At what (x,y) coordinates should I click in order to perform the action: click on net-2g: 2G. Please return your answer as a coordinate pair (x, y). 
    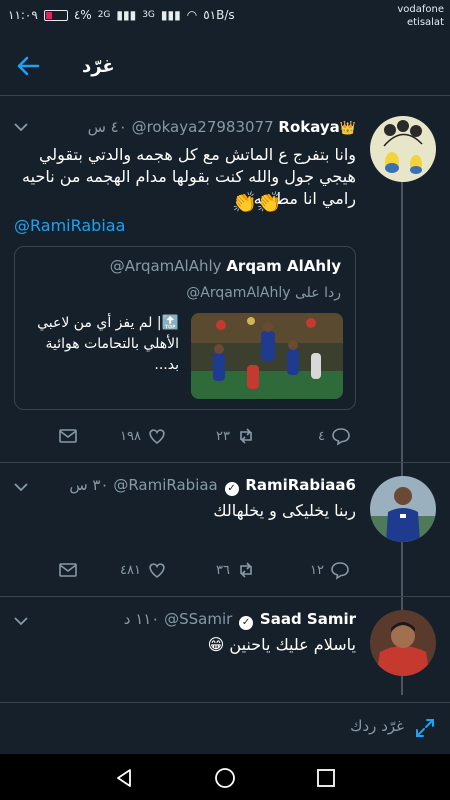
    Looking at the image, I should click on (104, 15).